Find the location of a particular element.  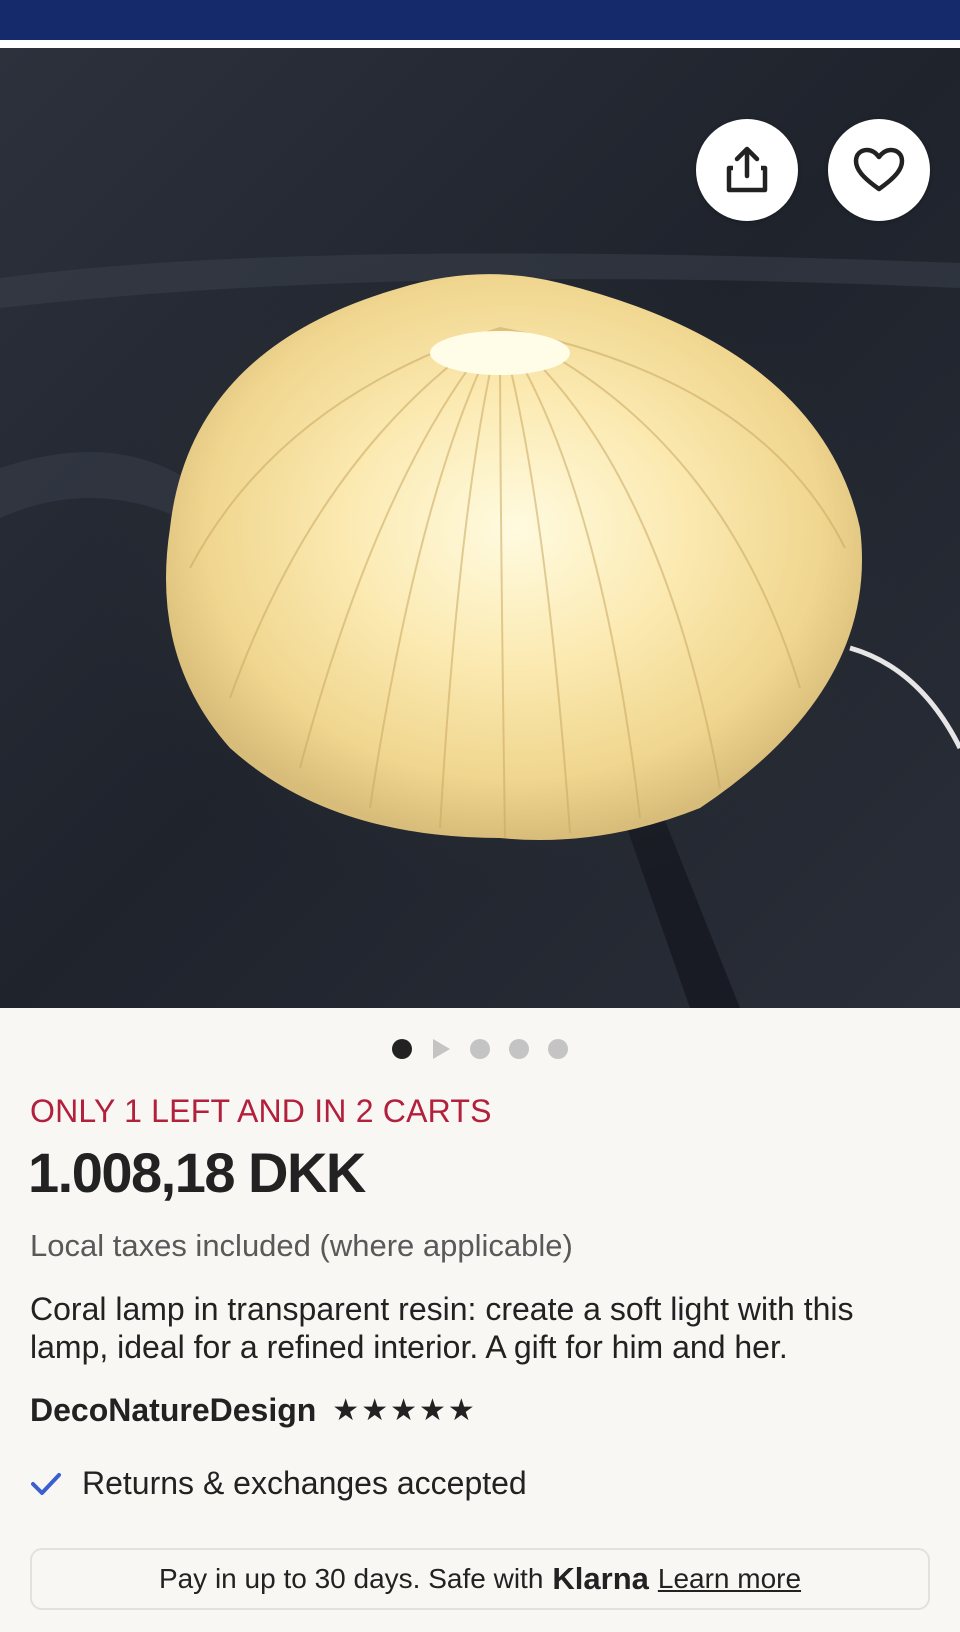

share-icon is located at coordinates (747, 169).